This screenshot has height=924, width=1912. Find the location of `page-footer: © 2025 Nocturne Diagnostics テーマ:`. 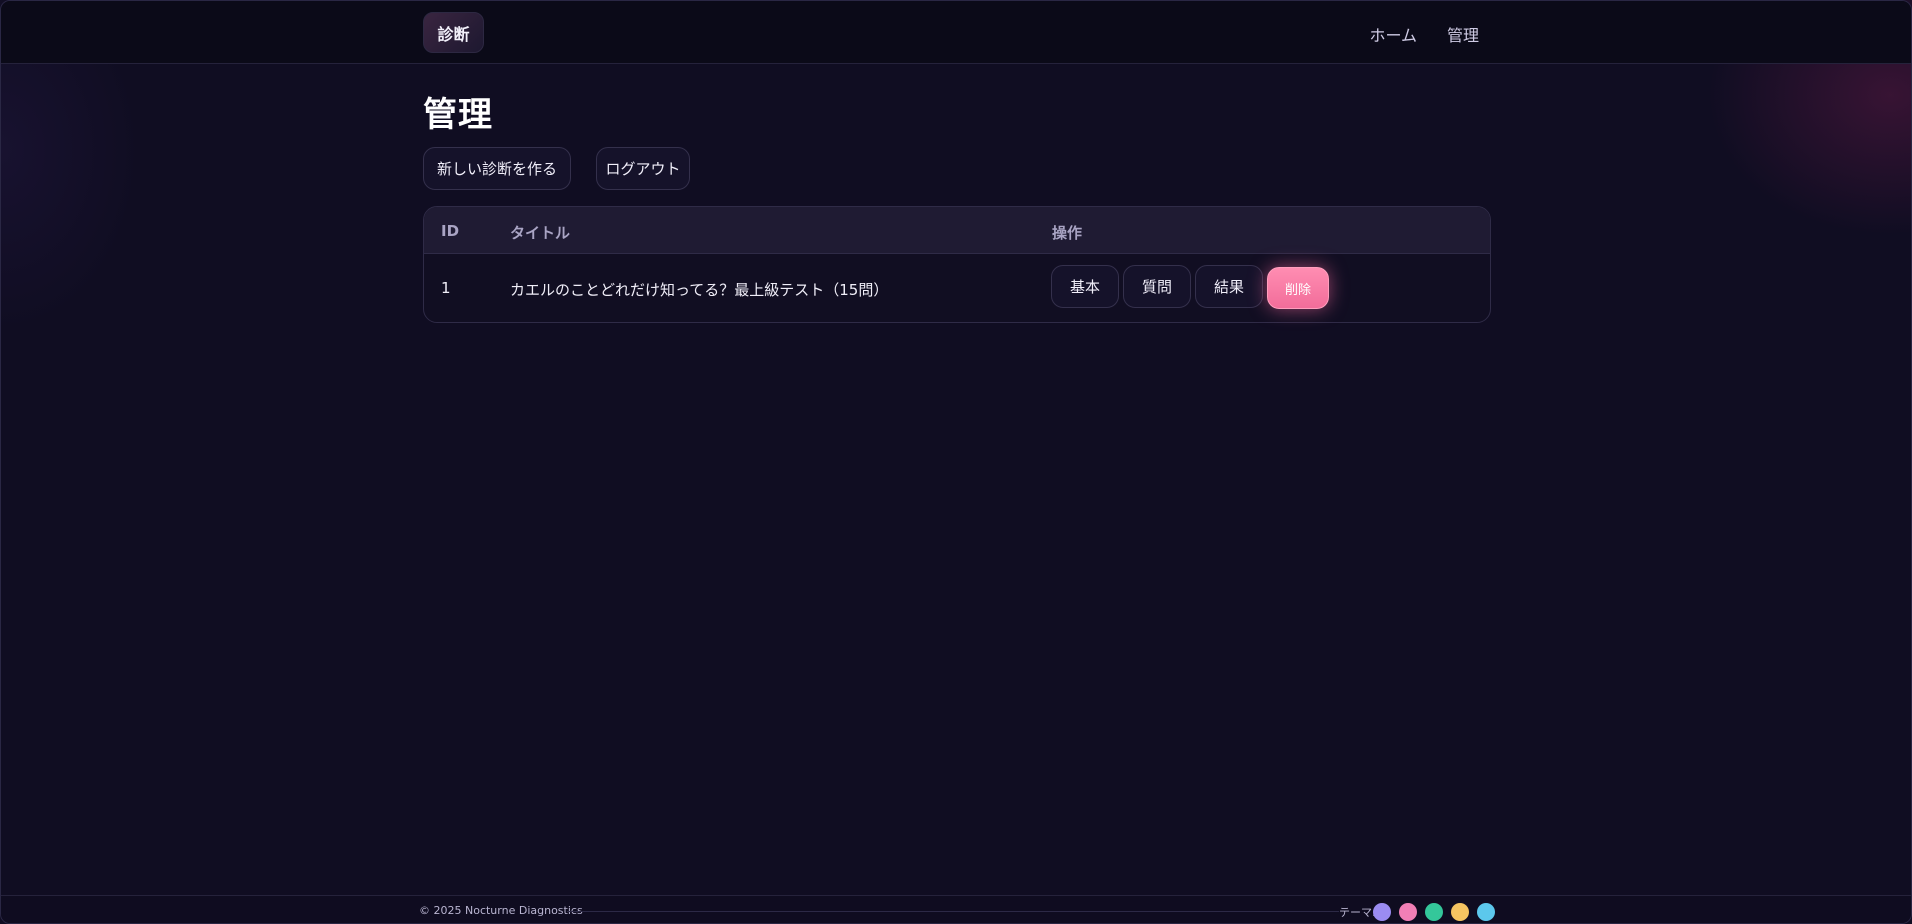

page-footer: © 2025 Nocturne Diagnostics テーマ: is located at coordinates (956, 909).